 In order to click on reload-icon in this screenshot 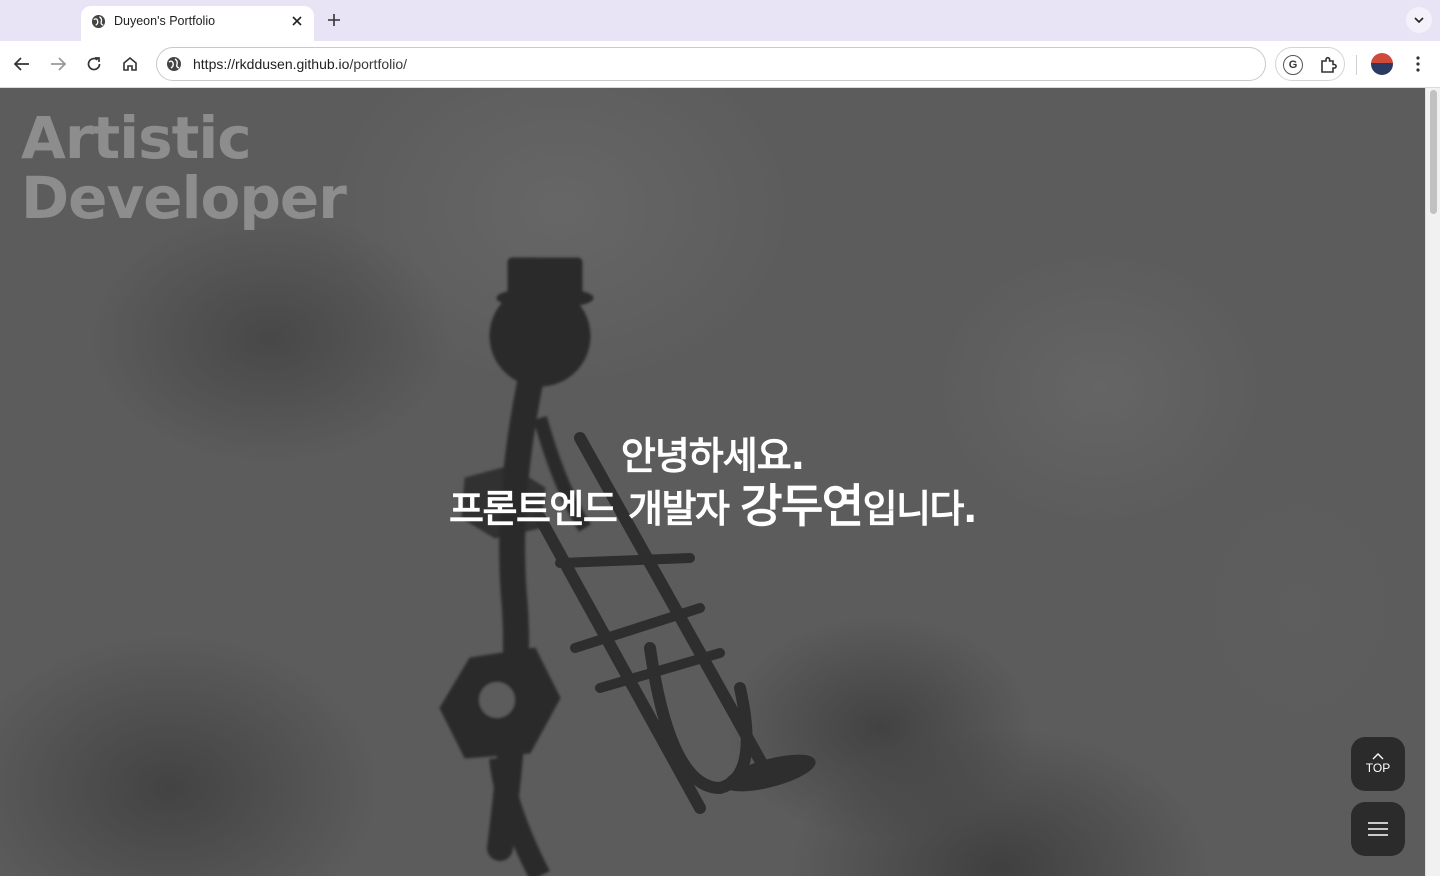, I will do `click(94, 64)`.